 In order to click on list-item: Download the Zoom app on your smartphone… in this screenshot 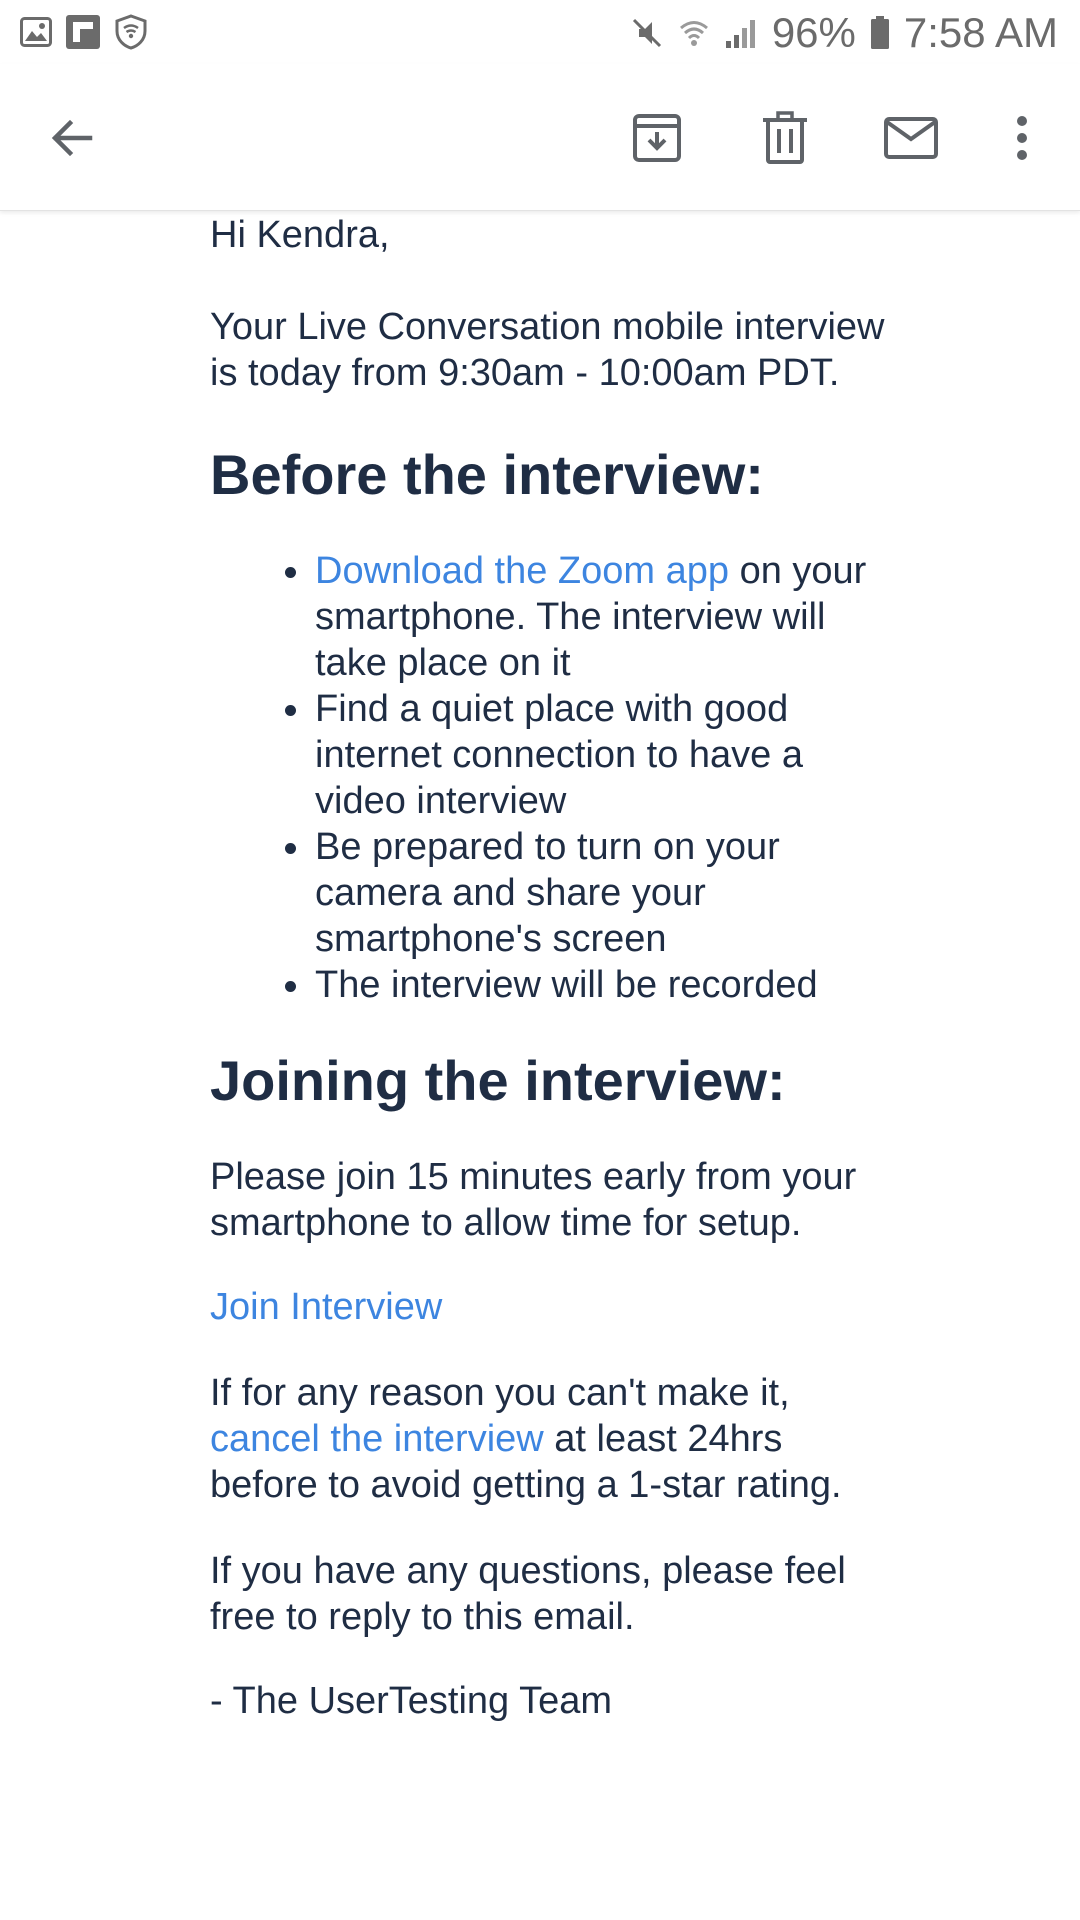, I will do `click(587, 617)`.